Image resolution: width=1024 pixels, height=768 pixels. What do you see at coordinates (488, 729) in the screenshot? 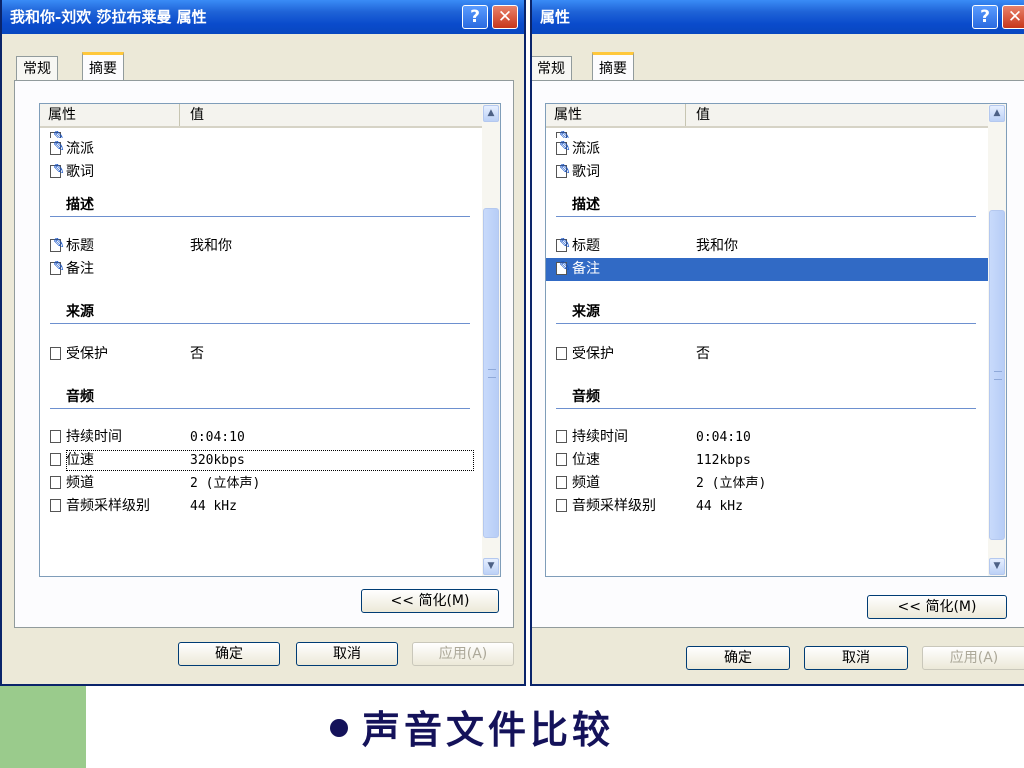
I see `caption-text: 声音文件比较` at bounding box center [488, 729].